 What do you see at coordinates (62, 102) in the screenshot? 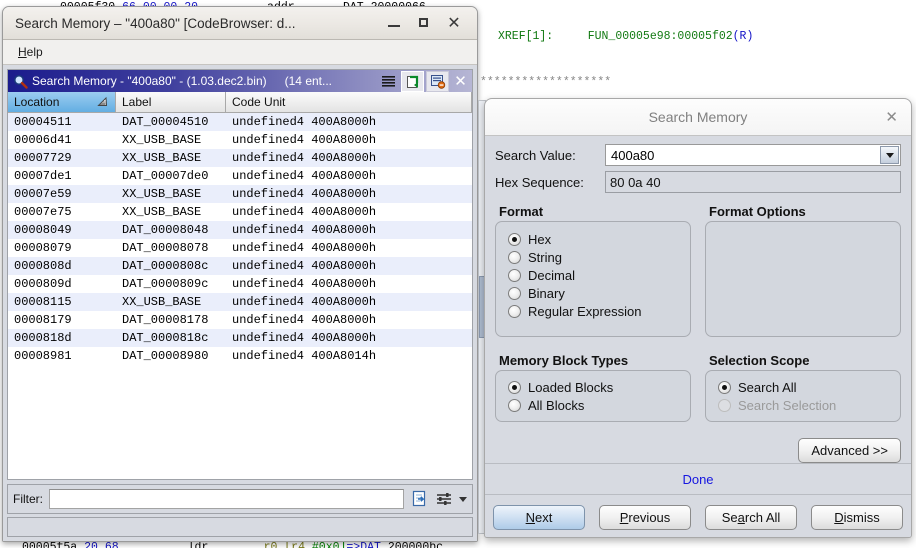
I see `column-header-location: Location` at bounding box center [62, 102].